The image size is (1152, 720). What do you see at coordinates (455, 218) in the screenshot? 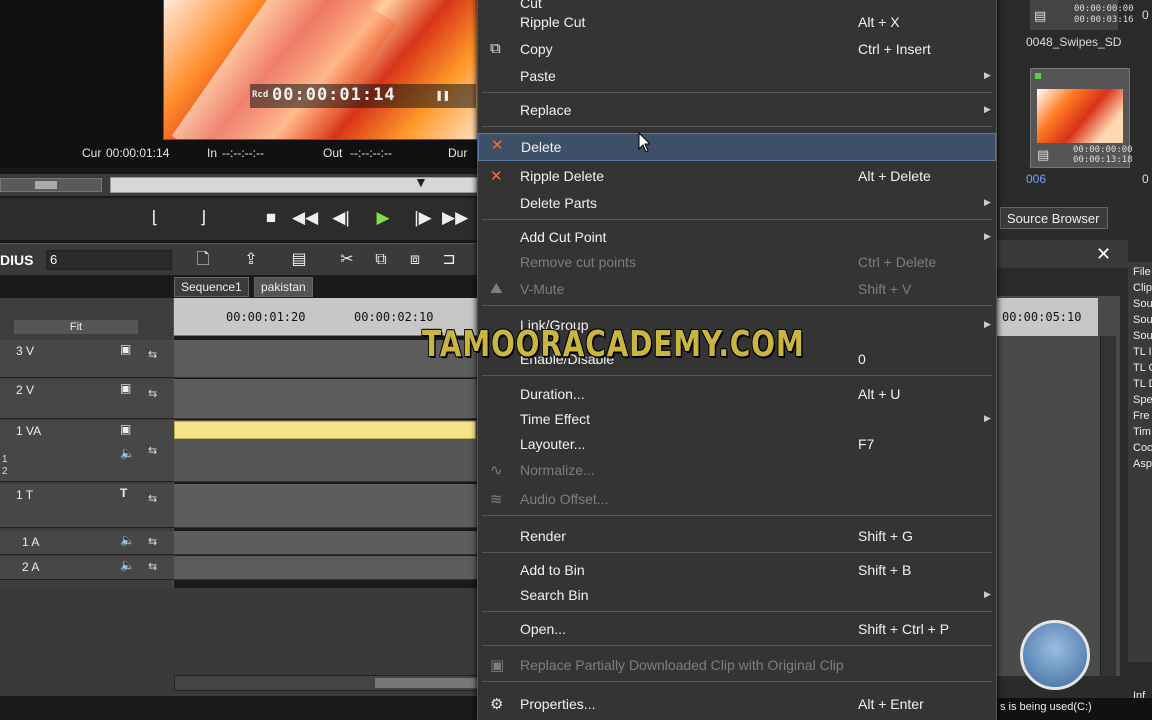
I see `fast-forward-icon: ▶▶` at bounding box center [455, 218].